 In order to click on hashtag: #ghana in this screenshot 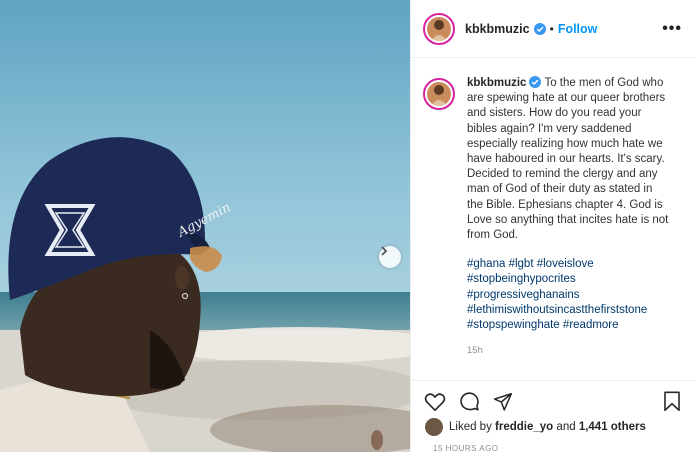, I will do `click(486, 264)`.